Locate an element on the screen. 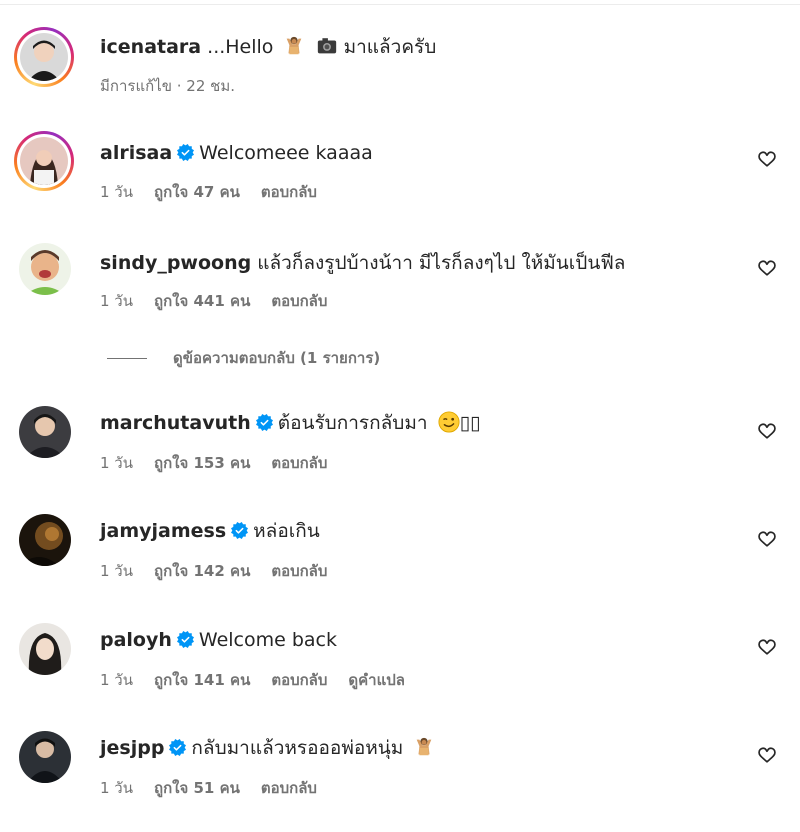 The height and width of the screenshot is (832, 800). comment-likes: ถูกใจ 141 คน is located at coordinates (202, 680).